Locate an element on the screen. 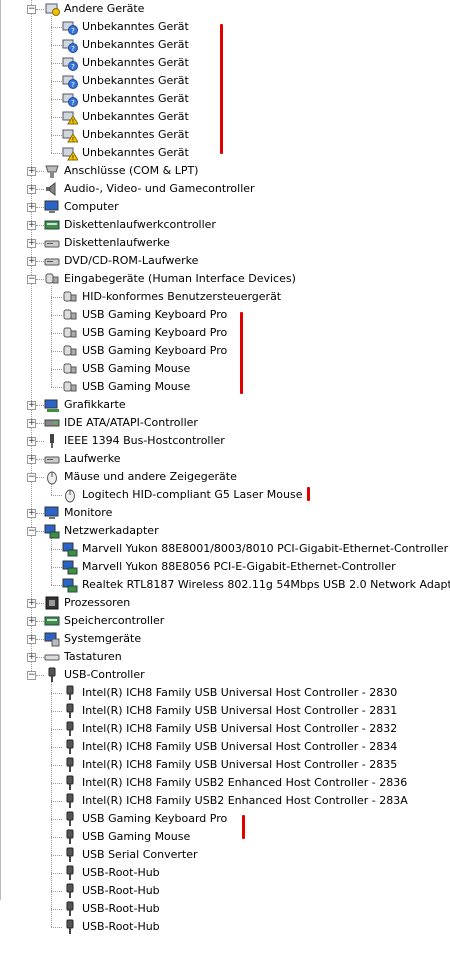 The width and height of the screenshot is (450, 957). tree-category-row: Tastaturen is located at coordinates (83, 657).